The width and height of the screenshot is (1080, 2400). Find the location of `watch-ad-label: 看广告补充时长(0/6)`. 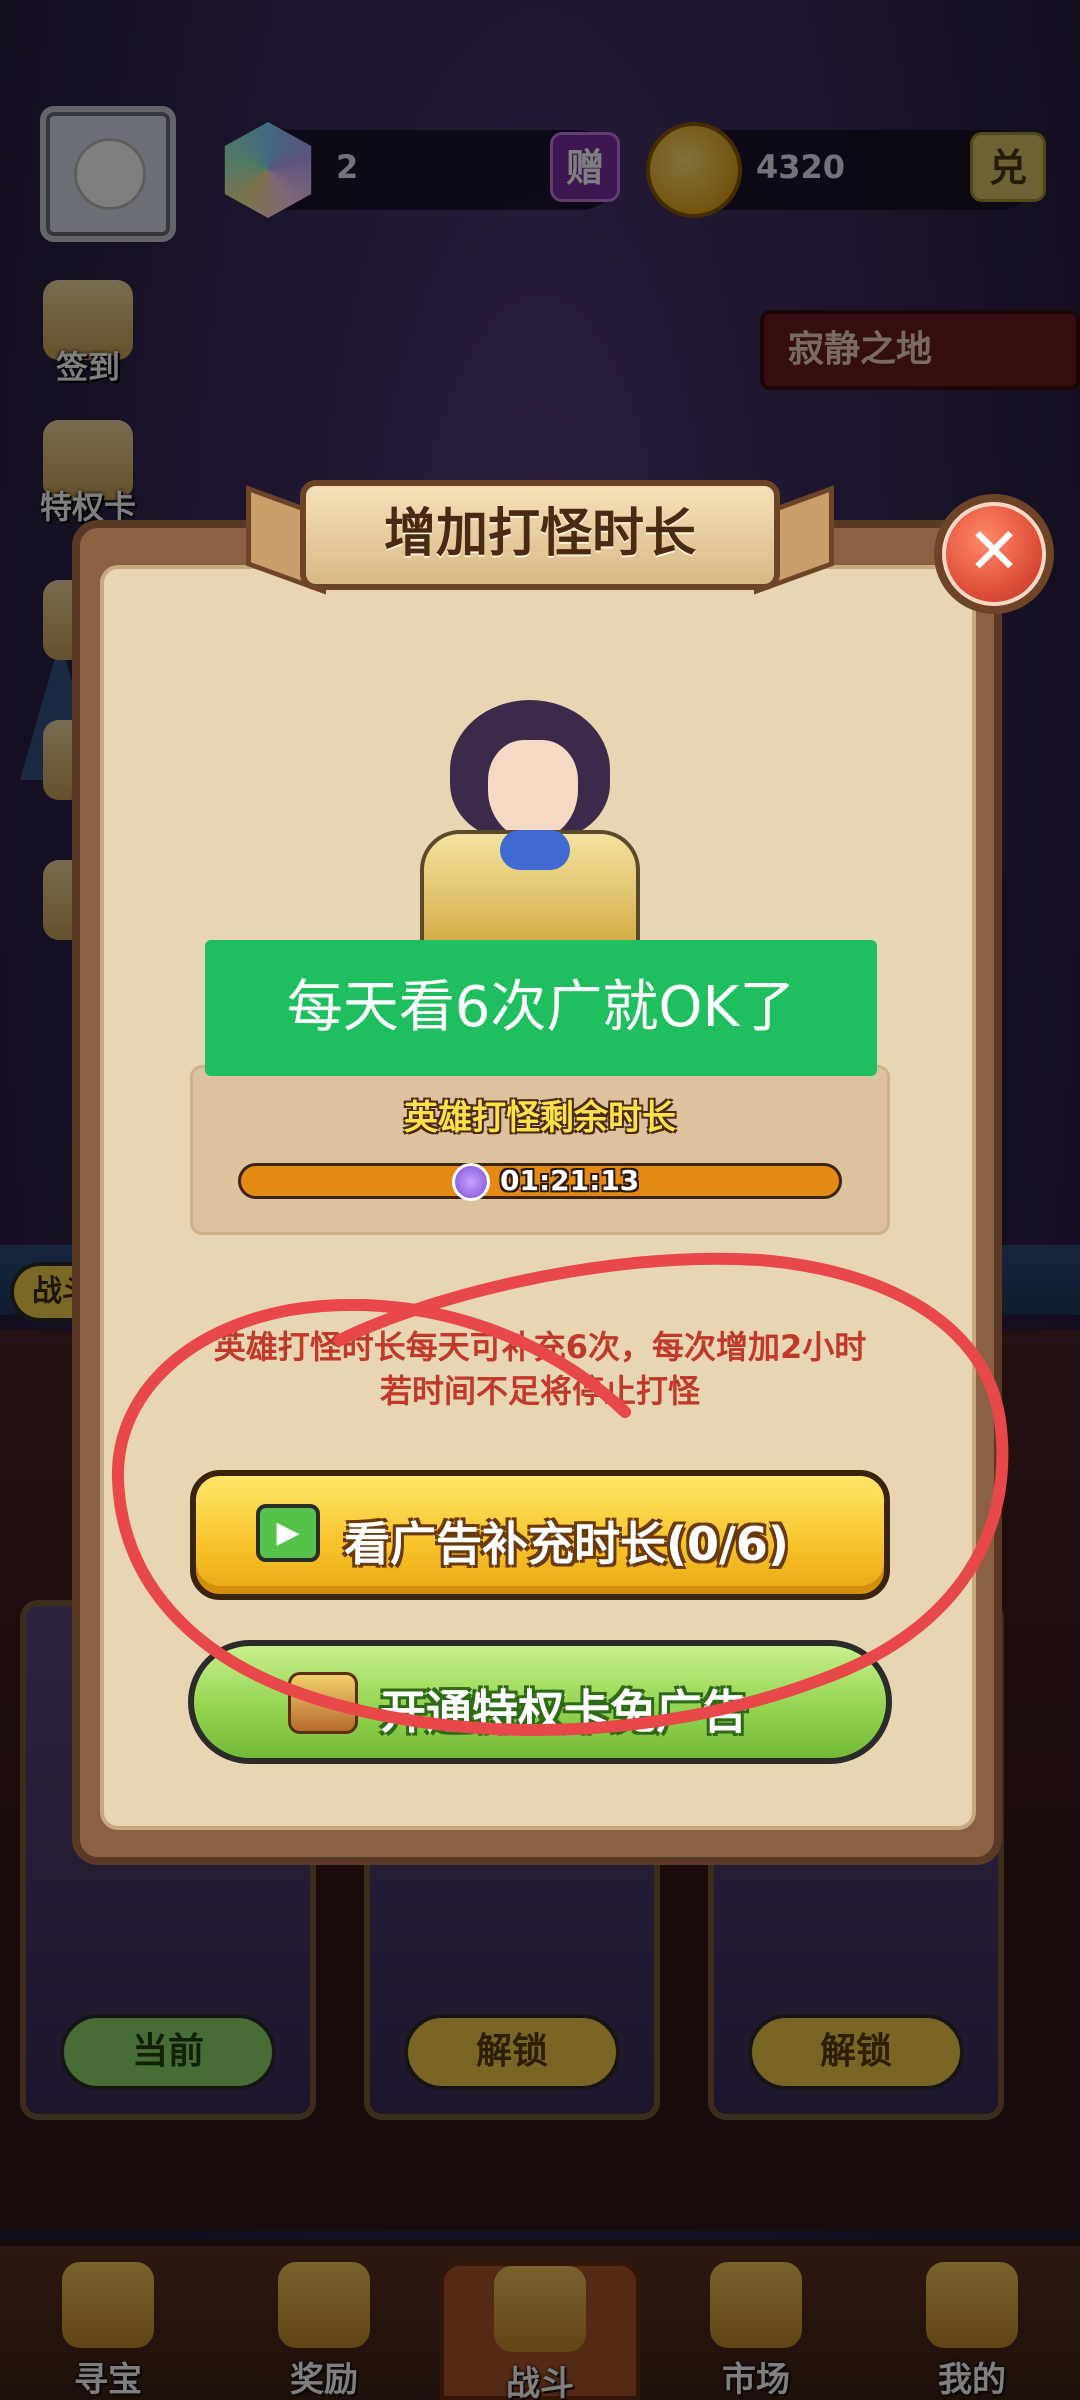

watch-ad-label: 看广告补充时长(0/6) is located at coordinates (566, 1544).